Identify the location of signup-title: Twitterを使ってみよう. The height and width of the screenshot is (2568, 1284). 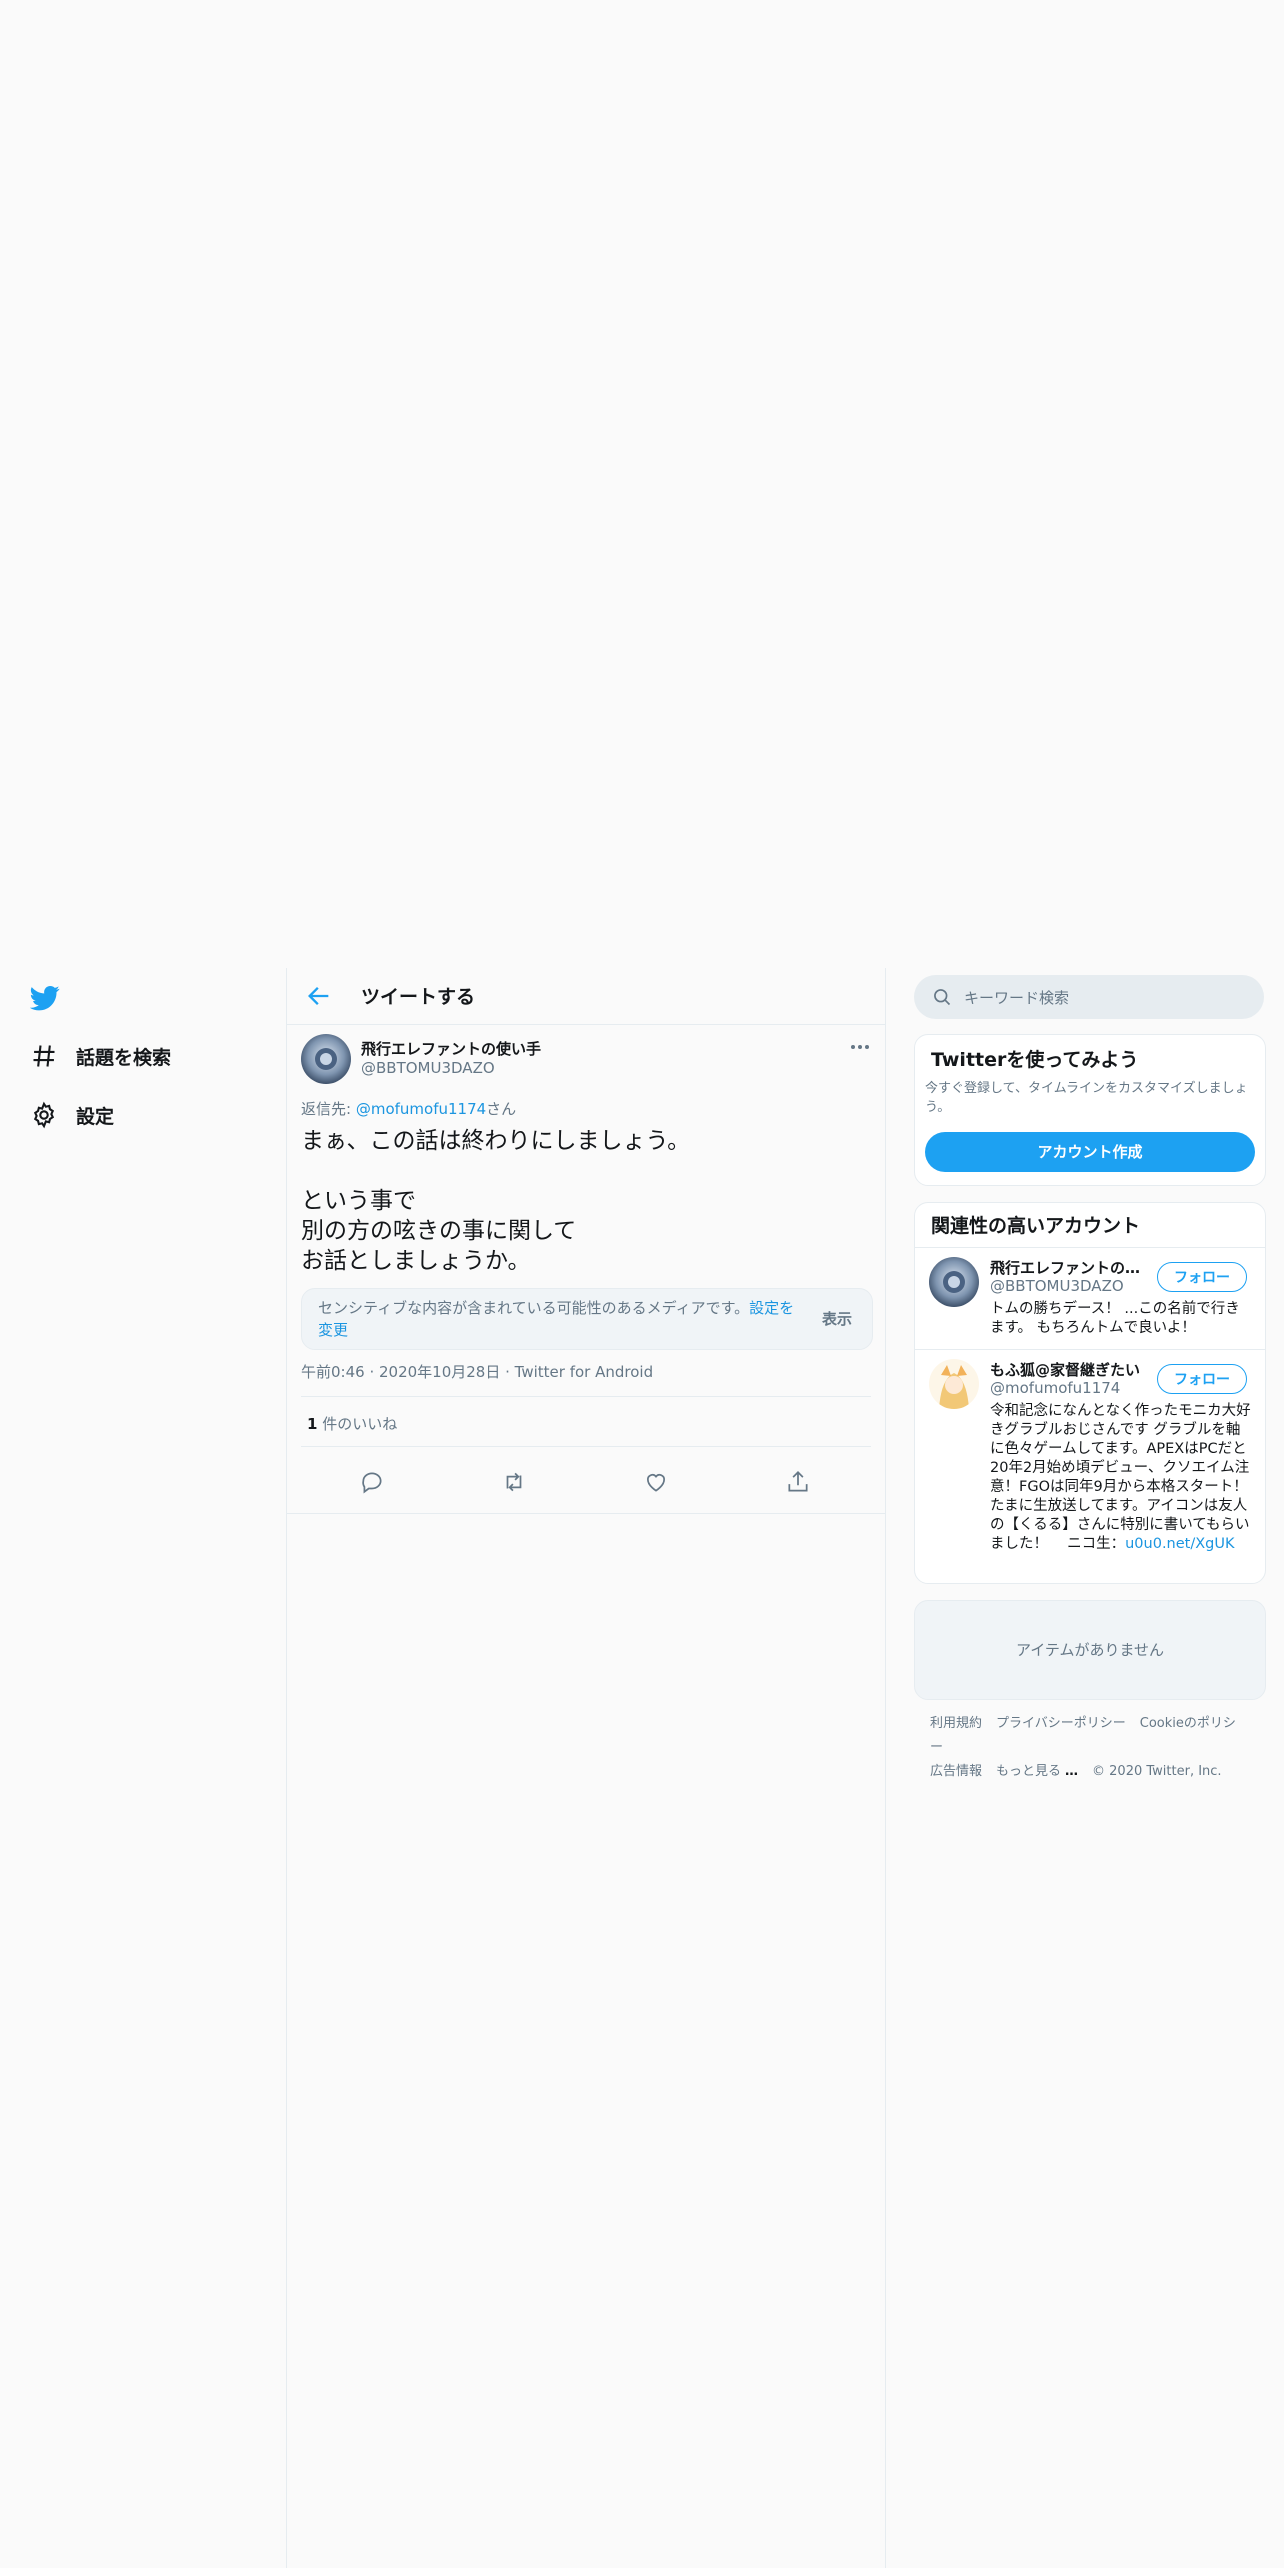
(1035, 1060).